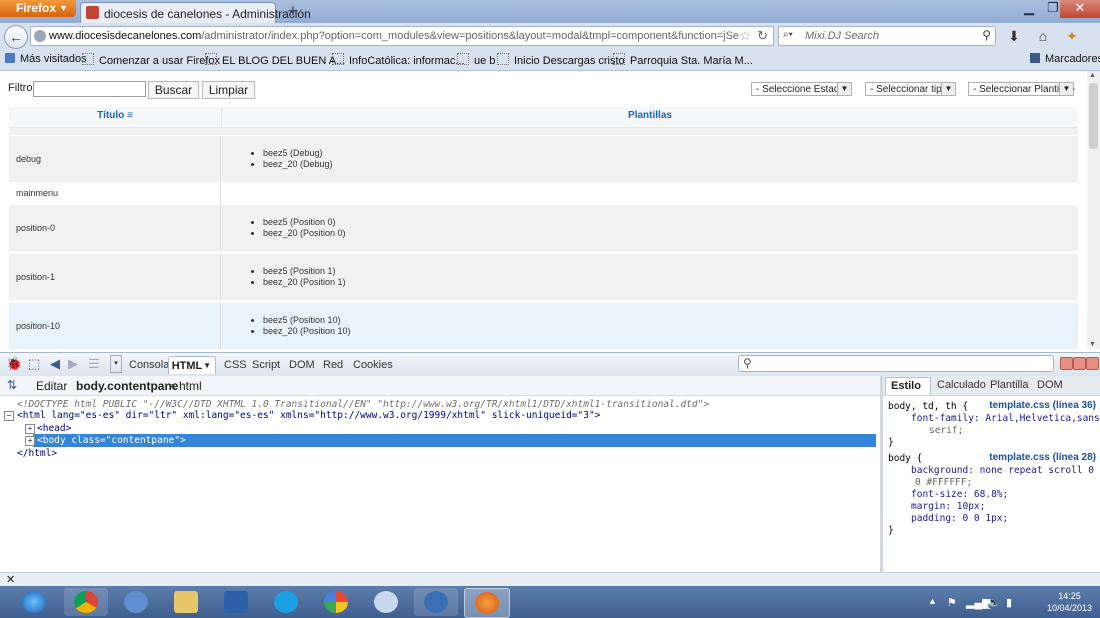 This screenshot has height=618, width=1100. Describe the element at coordinates (94, 364) in the screenshot. I see `list-icon: ☰` at that location.